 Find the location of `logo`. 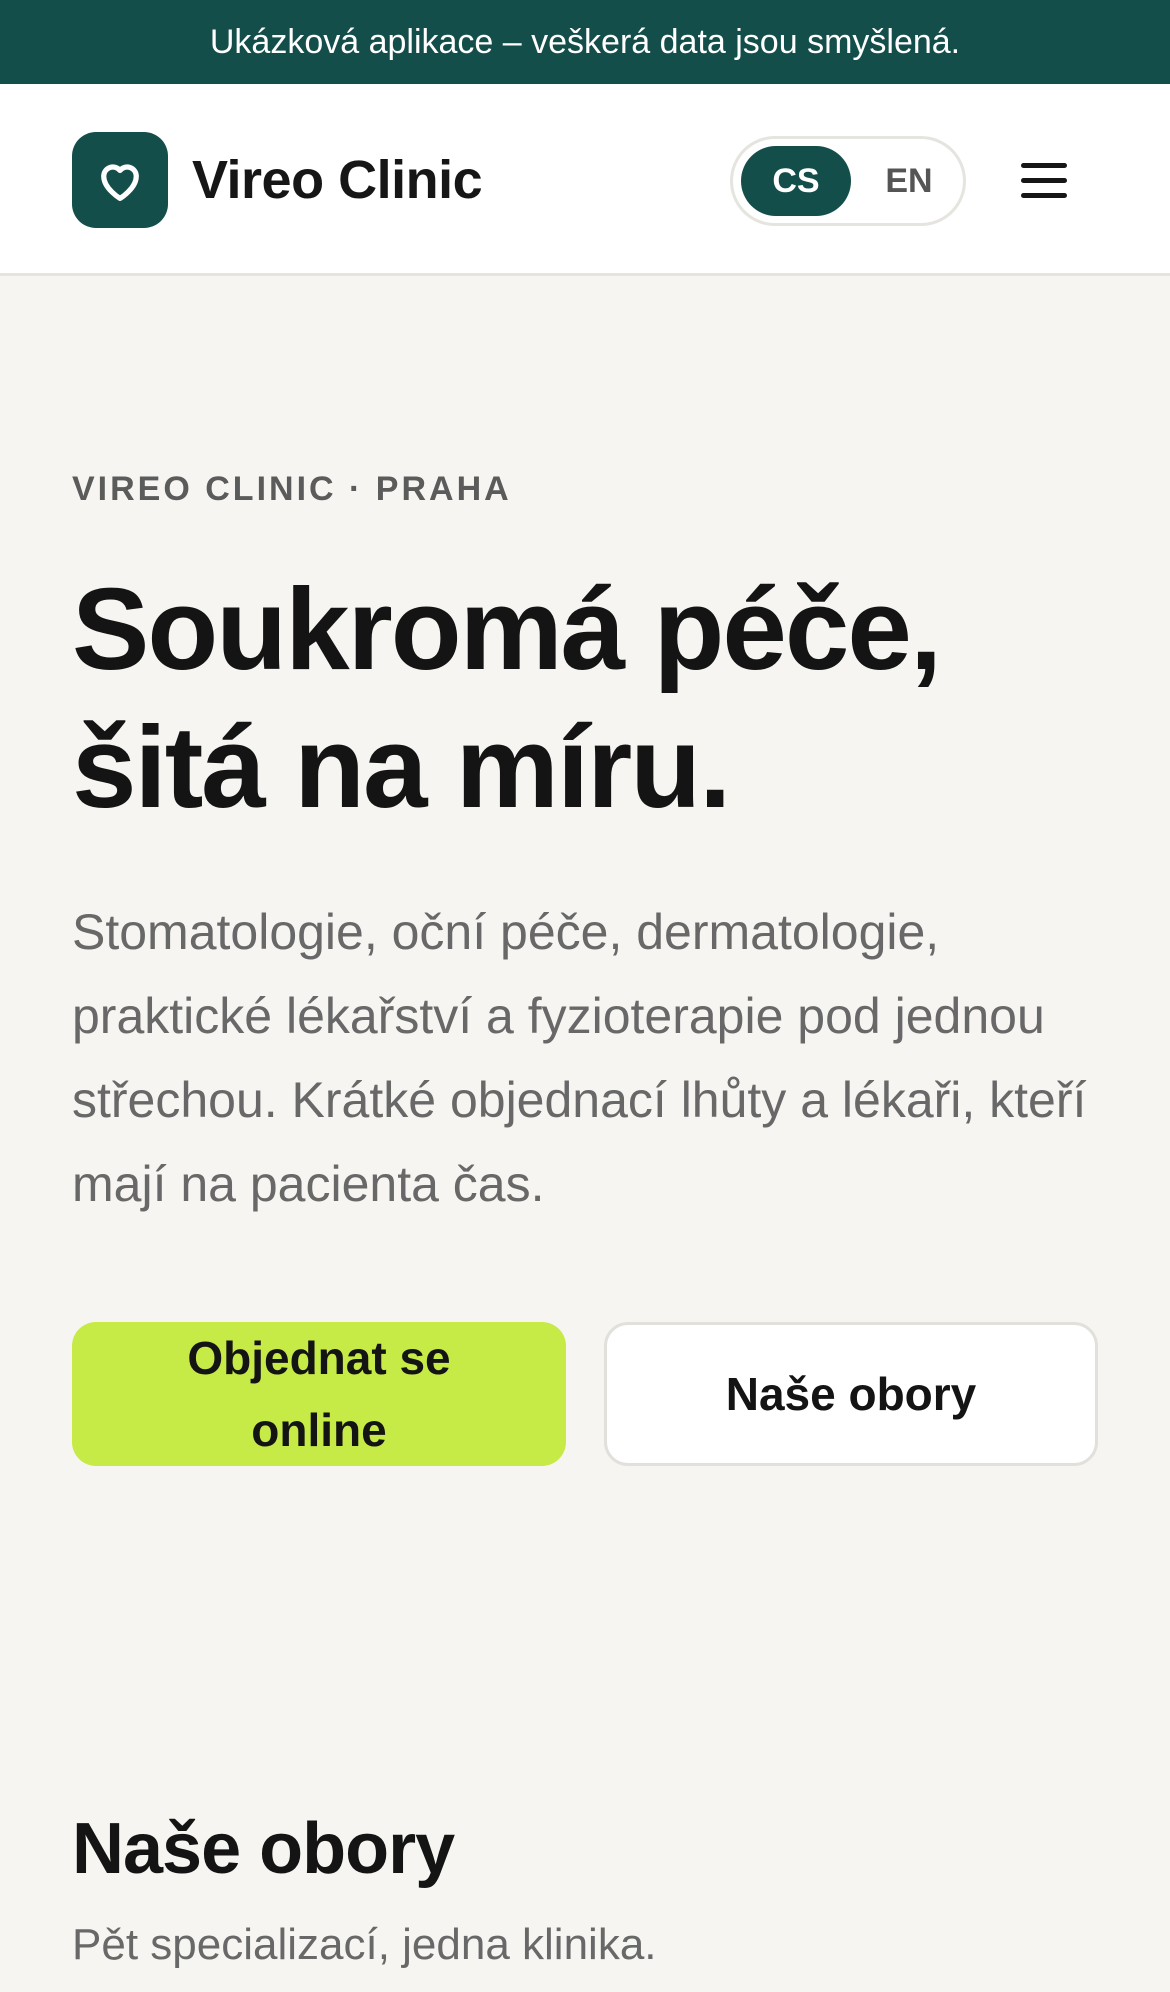

logo is located at coordinates (120, 180).